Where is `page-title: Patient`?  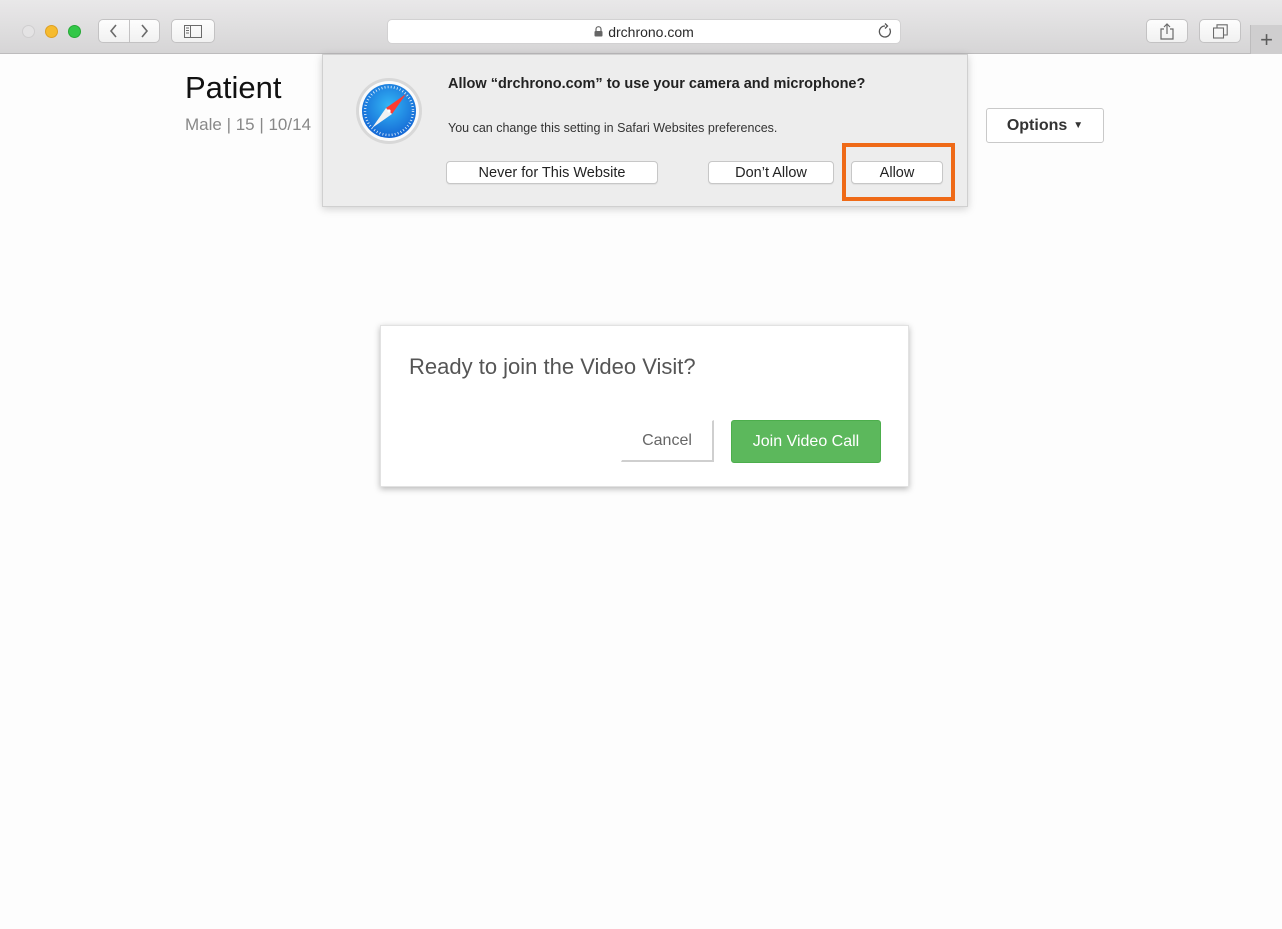
page-title: Patient is located at coordinates (233, 87).